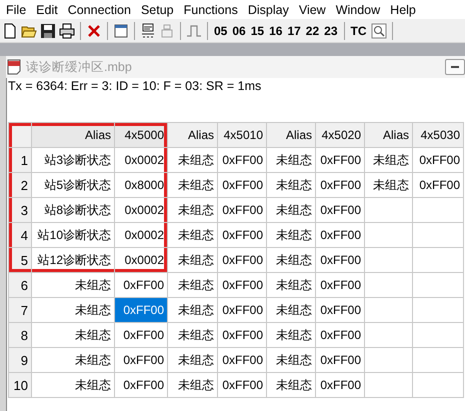 The image size is (465, 411). Describe the element at coordinates (20, 385) in the screenshot. I see `row-header: 10` at that location.